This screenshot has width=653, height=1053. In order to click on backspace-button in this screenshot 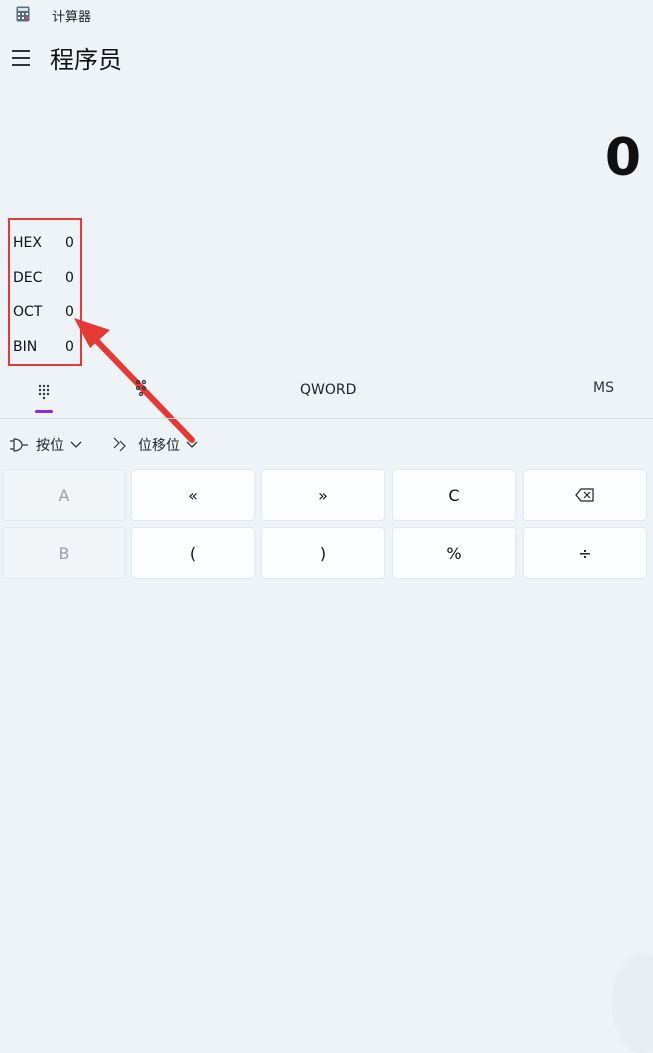, I will do `click(585, 495)`.